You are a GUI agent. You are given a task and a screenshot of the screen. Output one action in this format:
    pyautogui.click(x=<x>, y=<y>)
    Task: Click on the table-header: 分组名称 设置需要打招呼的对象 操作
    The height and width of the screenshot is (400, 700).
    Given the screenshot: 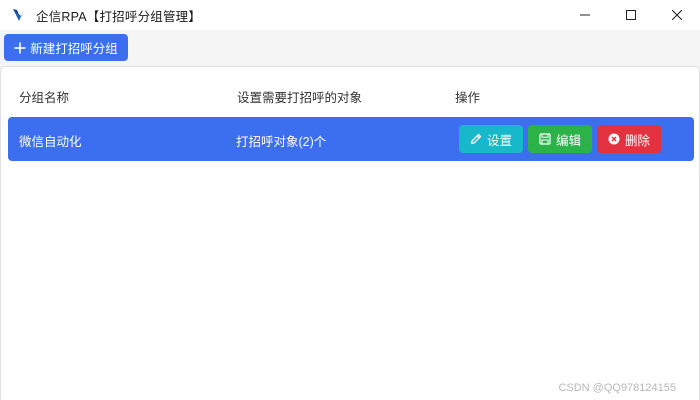 What is the action you would take?
    pyautogui.click(x=350, y=92)
    